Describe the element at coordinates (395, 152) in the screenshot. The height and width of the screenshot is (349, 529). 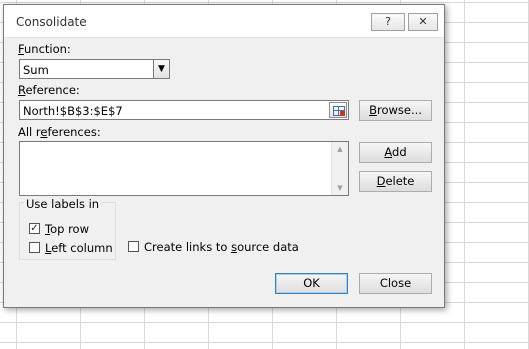
I see `add-button: Add` at that location.